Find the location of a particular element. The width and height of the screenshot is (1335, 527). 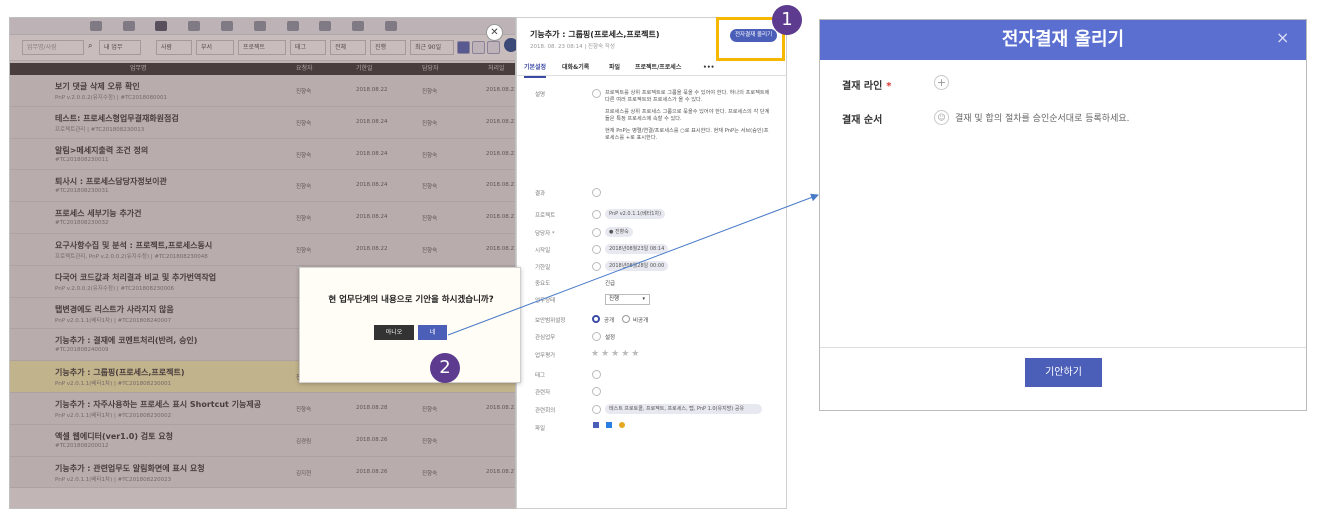

required-mark: * is located at coordinates (889, 86).